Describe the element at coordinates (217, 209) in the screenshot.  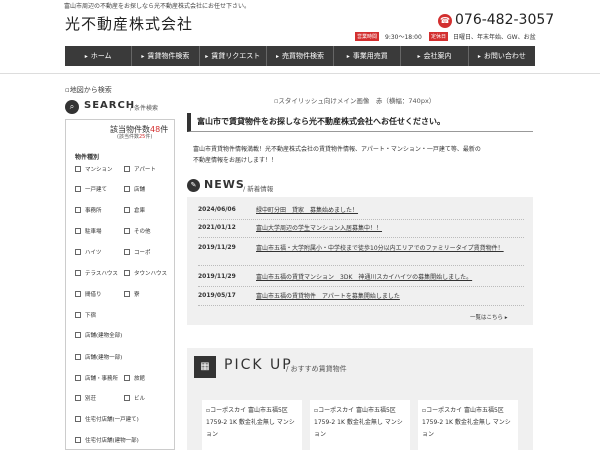
I see `news-date: 2024/06/06` at that location.